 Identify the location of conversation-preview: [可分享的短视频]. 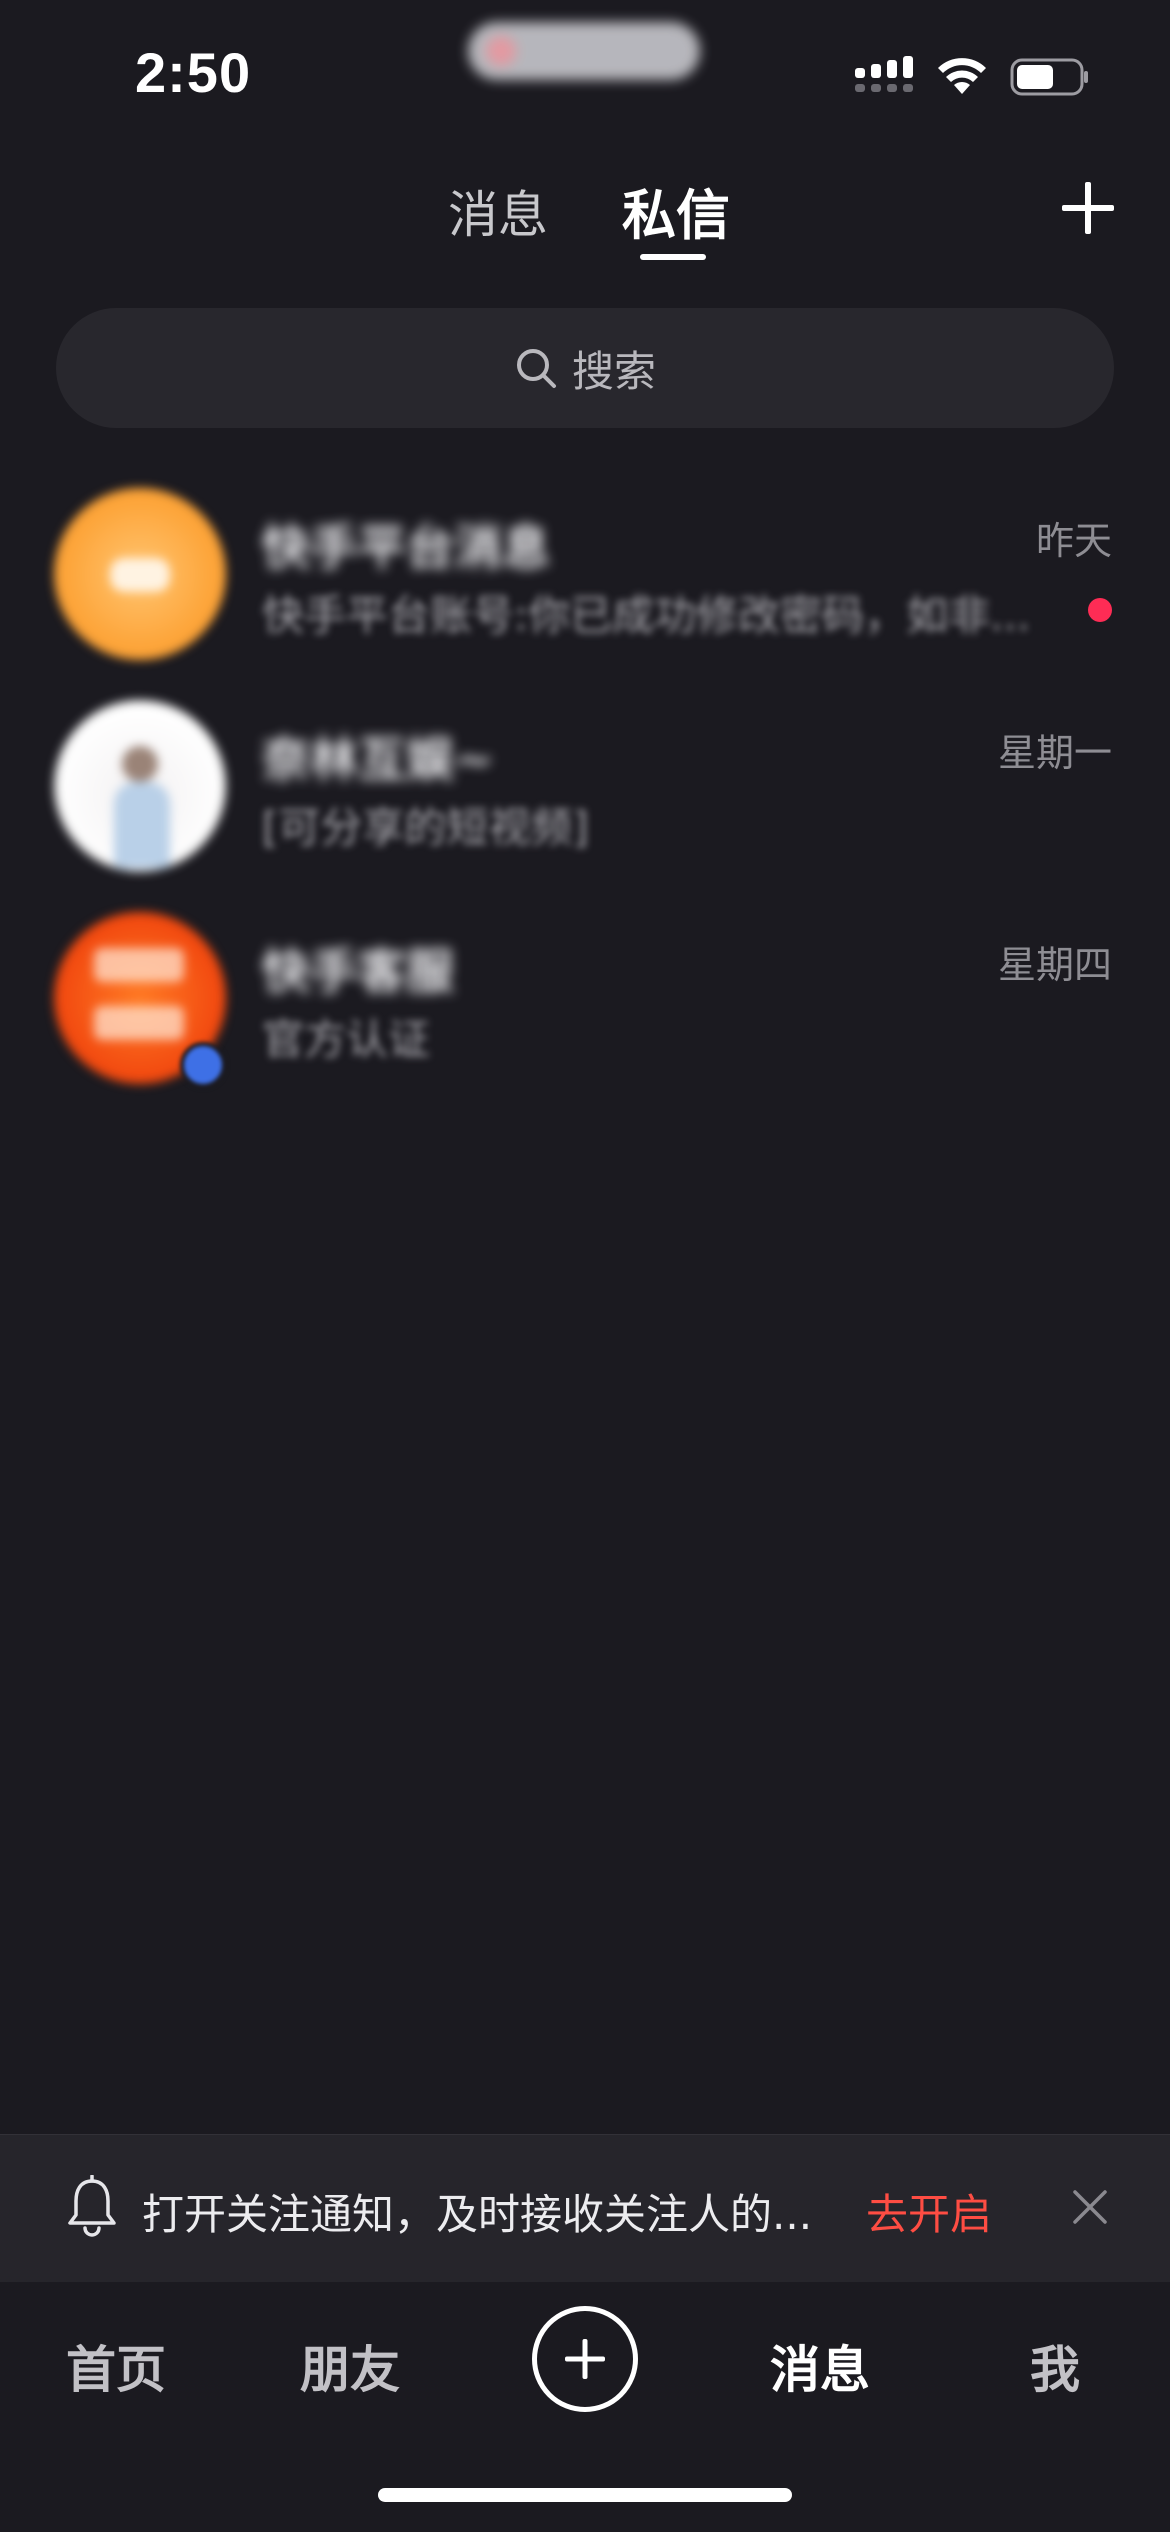
(425, 827).